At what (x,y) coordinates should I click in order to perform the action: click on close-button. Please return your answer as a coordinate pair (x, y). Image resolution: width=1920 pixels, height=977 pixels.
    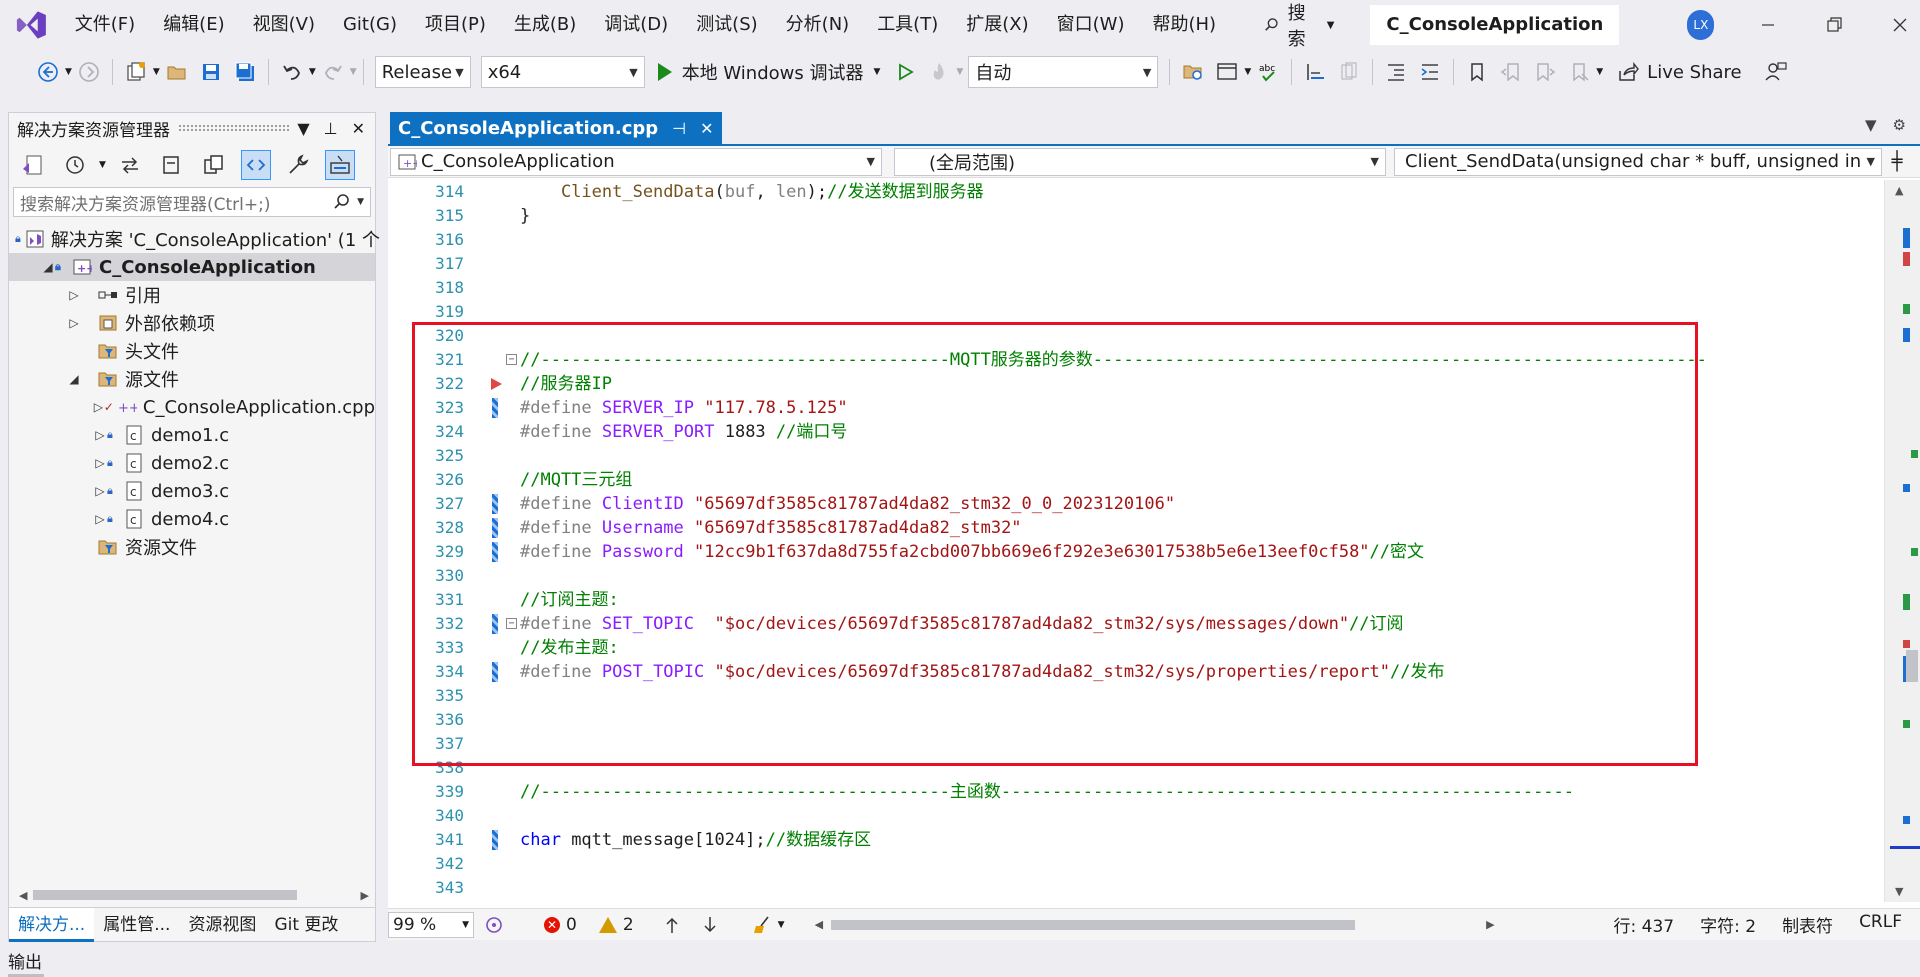
    Looking at the image, I should click on (1900, 25).